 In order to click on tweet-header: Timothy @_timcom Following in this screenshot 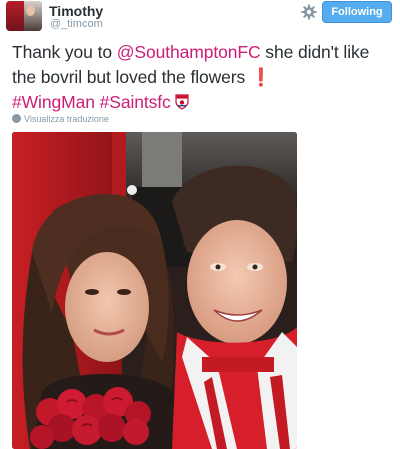, I will do `click(200, 18)`.